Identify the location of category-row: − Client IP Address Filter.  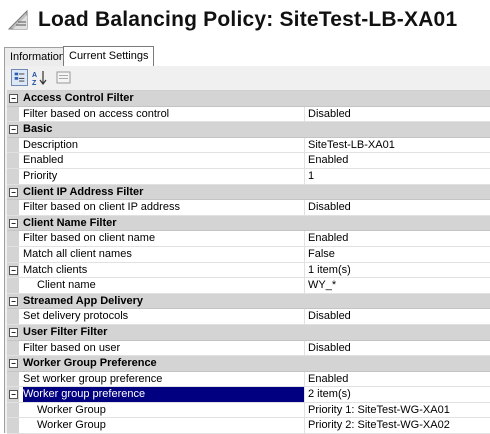
(248, 192).